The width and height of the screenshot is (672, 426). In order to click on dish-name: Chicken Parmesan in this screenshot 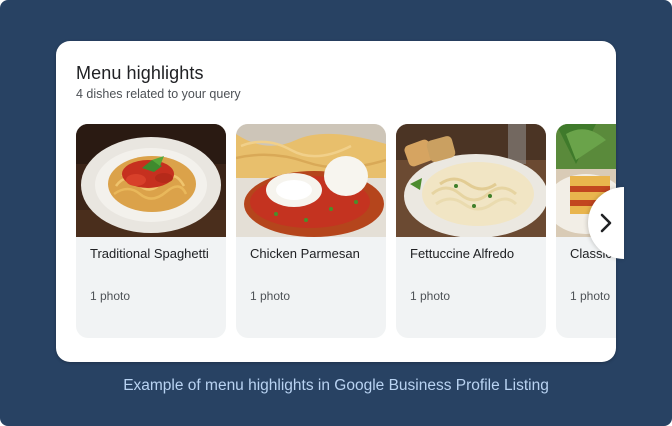, I will do `click(305, 253)`.